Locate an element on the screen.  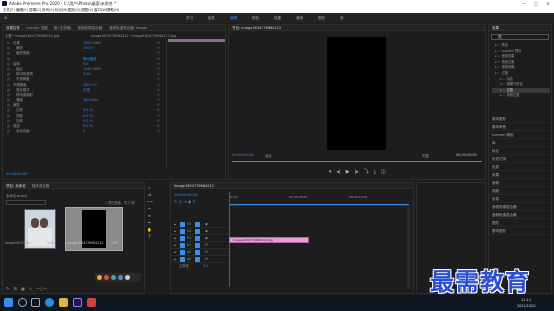
play-icon: ▶ is located at coordinates (348, 172).